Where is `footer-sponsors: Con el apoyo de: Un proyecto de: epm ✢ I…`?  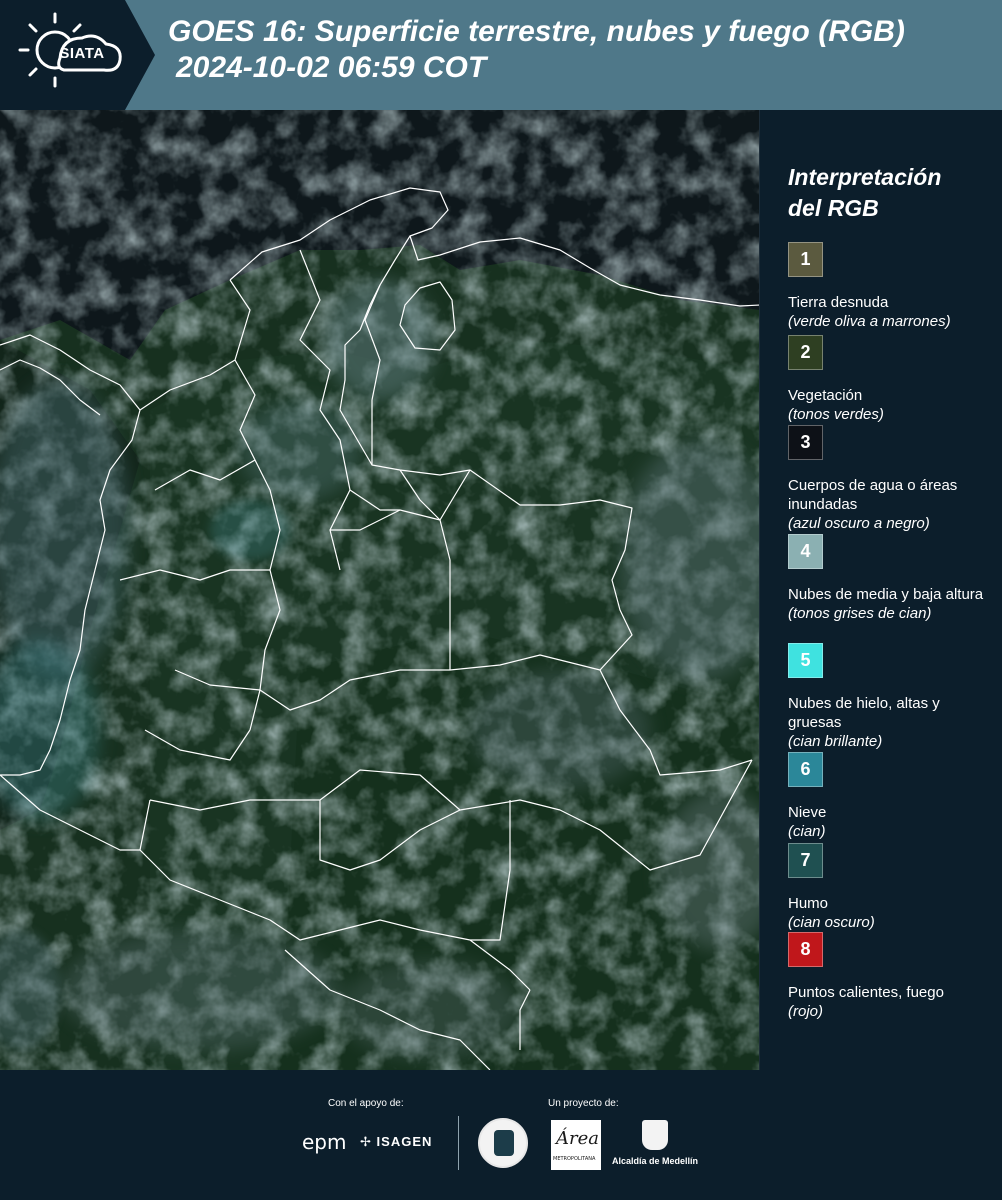 footer-sponsors: Con el apoyo de: Un proyecto de: epm ✢ I… is located at coordinates (501, 1135).